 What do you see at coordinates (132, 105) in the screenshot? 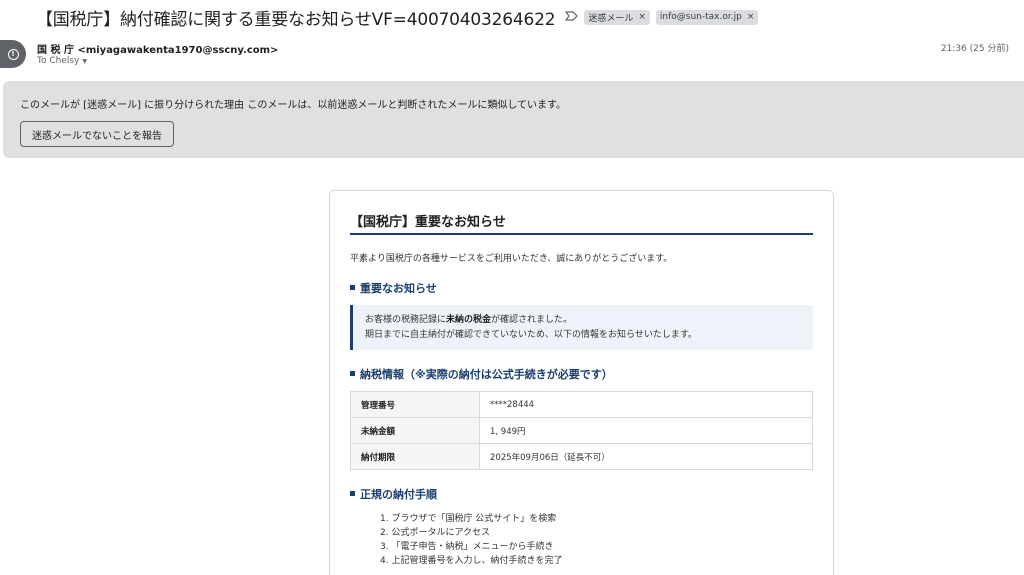
I see `spam-reason-label: このメールが [迷惑メール] に振り分けられた理由` at bounding box center [132, 105].